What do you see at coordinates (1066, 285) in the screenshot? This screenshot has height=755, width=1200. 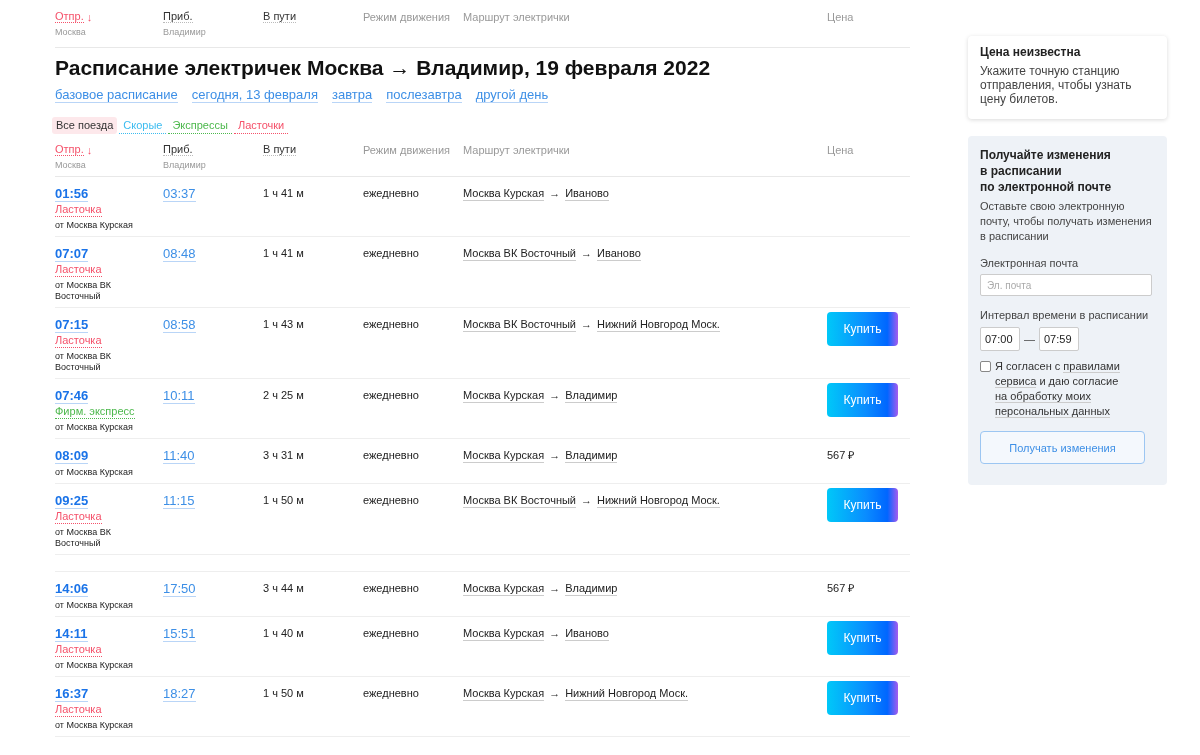 I see `email-field: Эл. почта` at bounding box center [1066, 285].